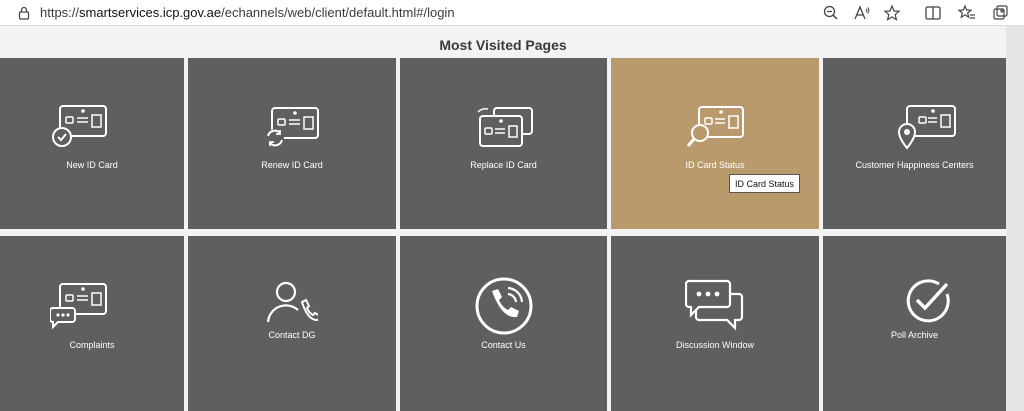 The height and width of the screenshot is (411, 1024). I want to click on tile-renew-id-card: Renew ID Card, so click(292, 143).